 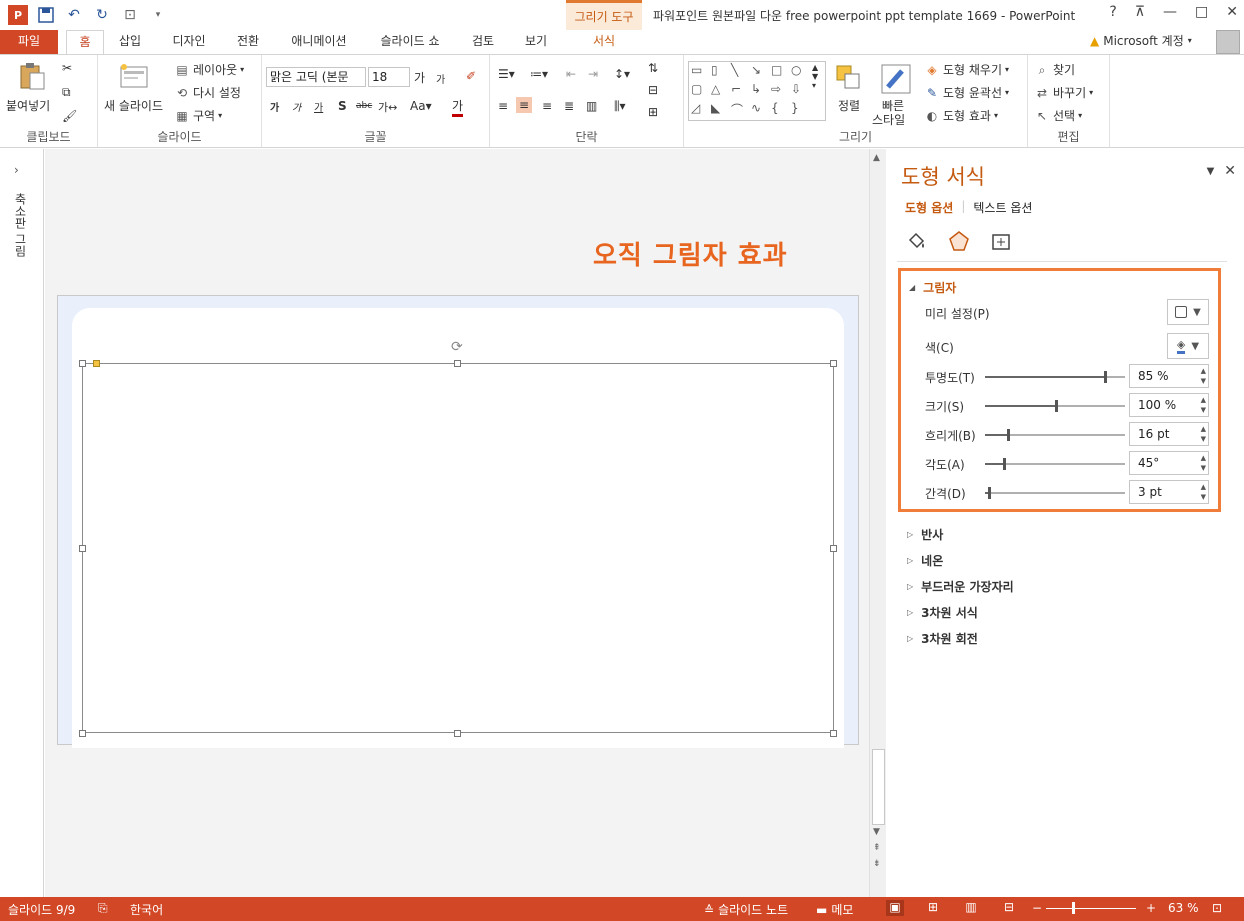 I want to click on undo-icon: ↶, so click(x=74, y=15).